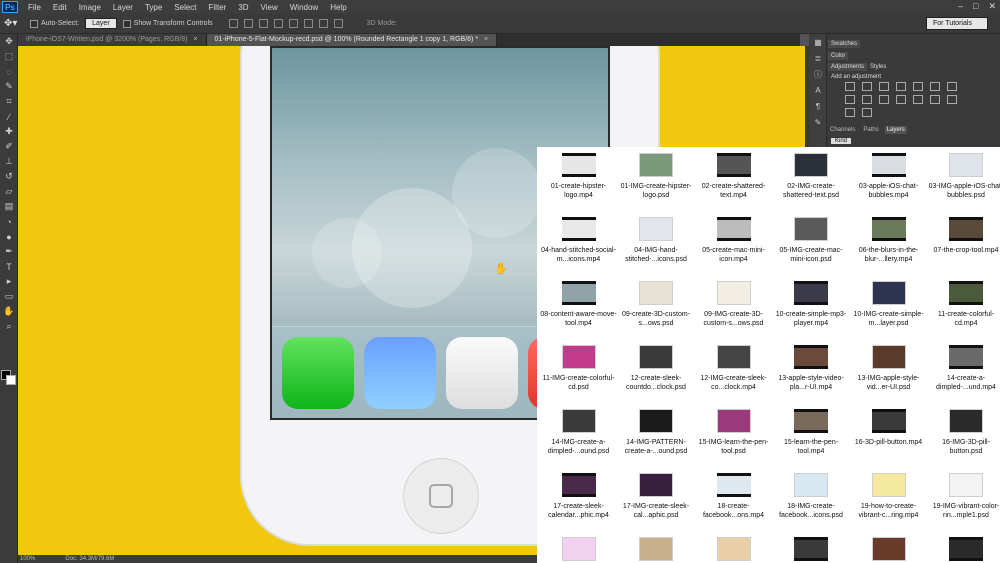 The width and height of the screenshot is (1000, 563). Describe the element at coordinates (126, 23) in the screenshot. I see `transform-controls-checkbox` at that location.